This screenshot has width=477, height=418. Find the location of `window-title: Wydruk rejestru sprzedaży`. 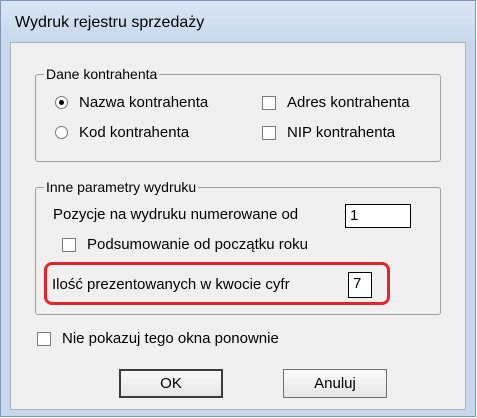

window-title: Wydruk rejestru sprzedaży is located at coordinates (110, 22).